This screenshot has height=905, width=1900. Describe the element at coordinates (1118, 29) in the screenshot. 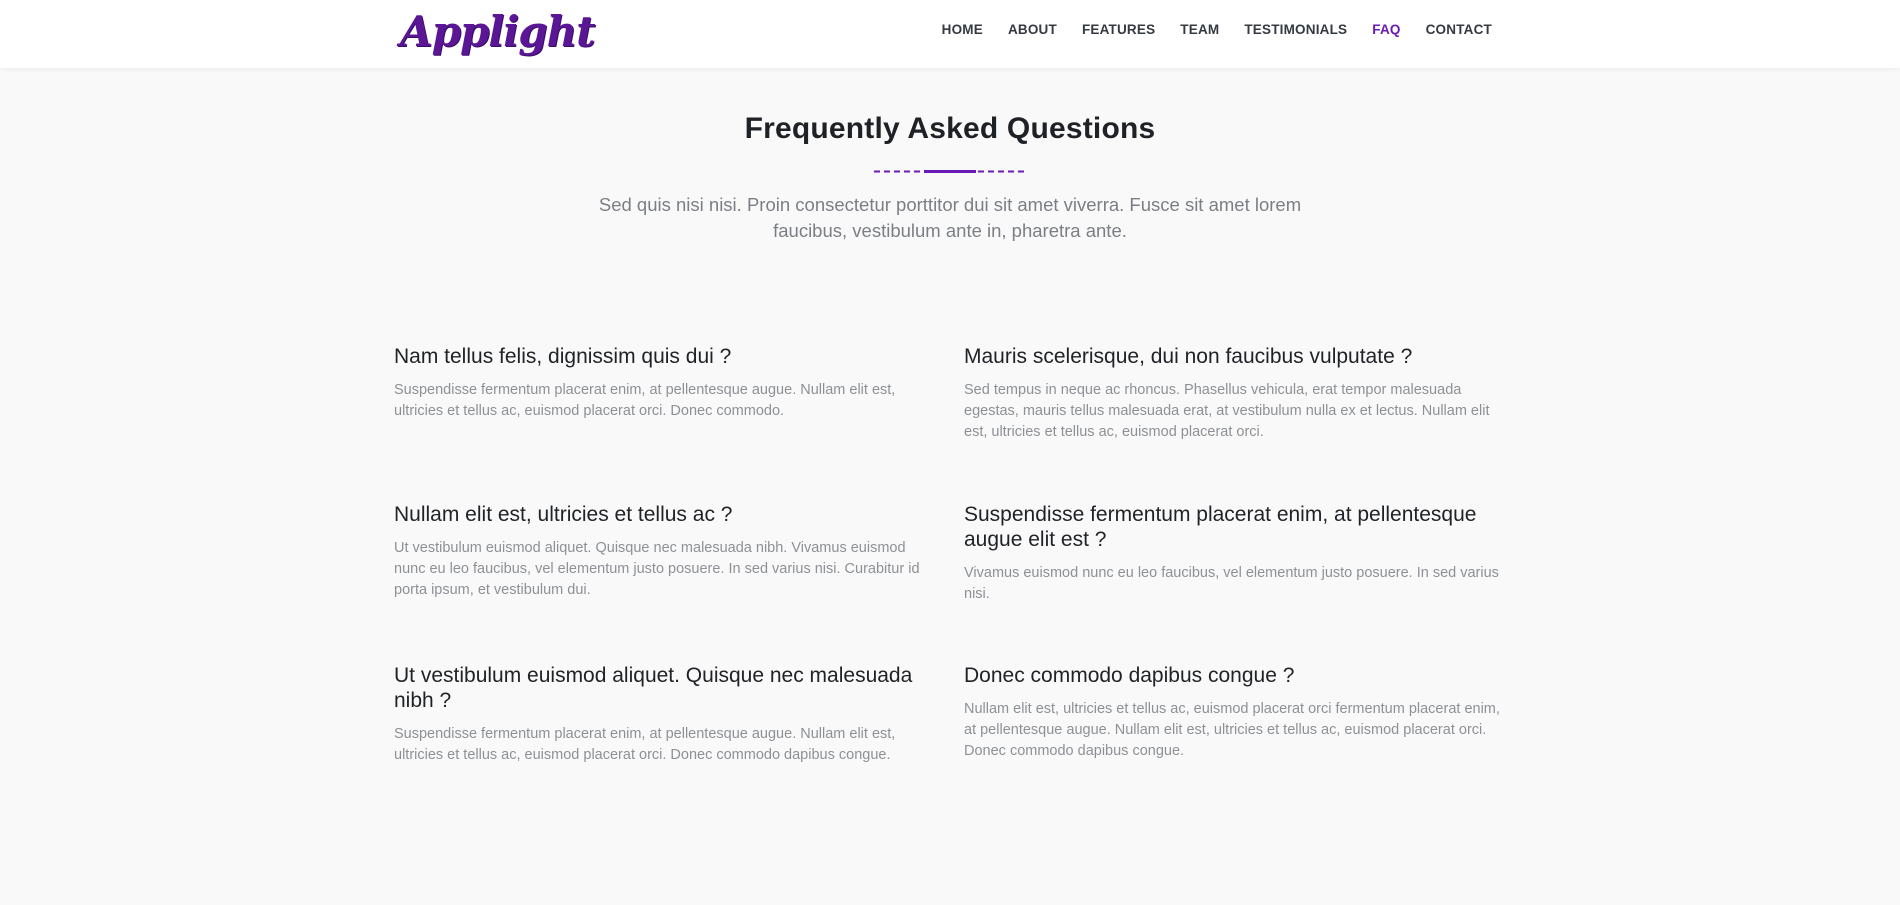

I see `nav-item-features: FEATURES` at that location.